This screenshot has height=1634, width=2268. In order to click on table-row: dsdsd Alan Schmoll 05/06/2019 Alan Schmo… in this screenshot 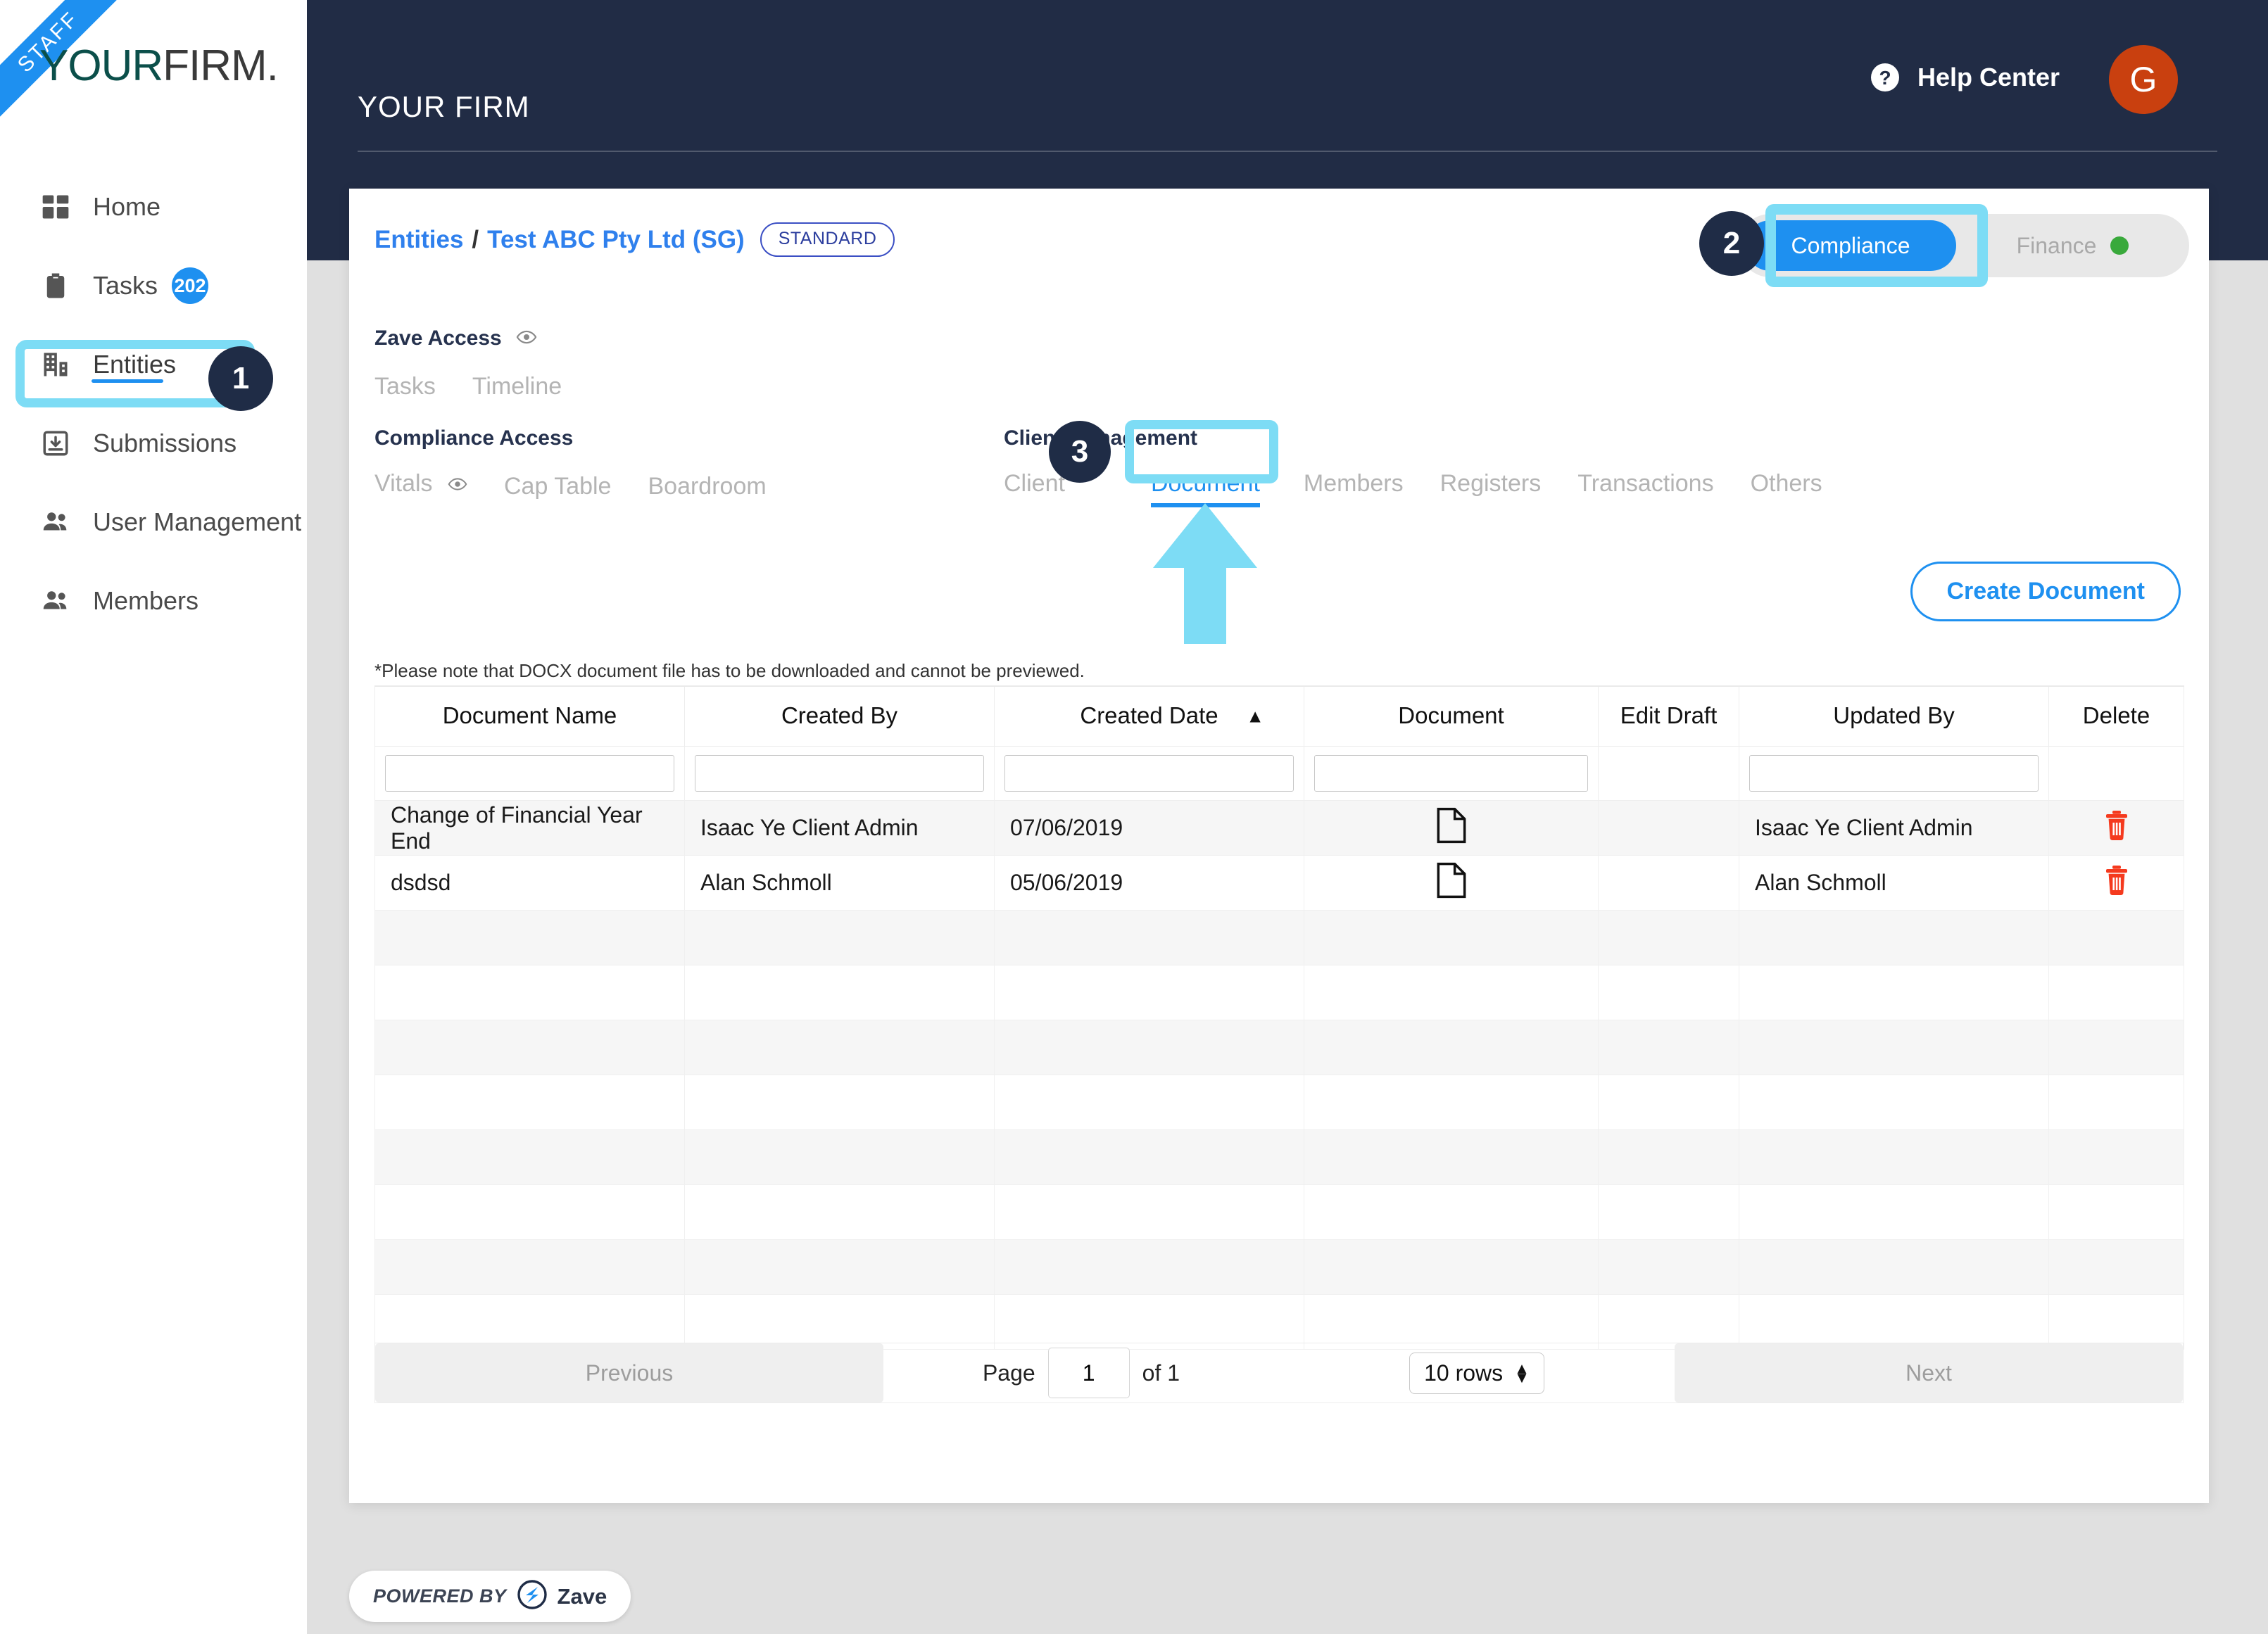, I will do `click(1279, 883)`.